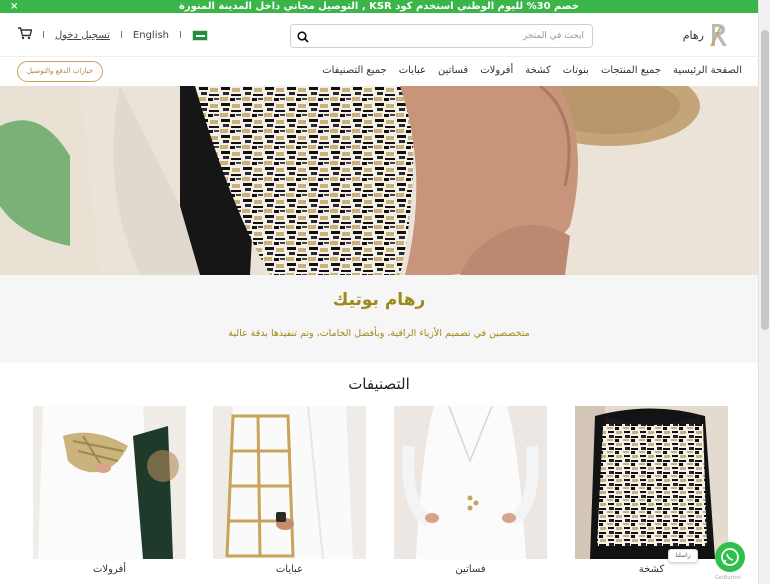  What do you see at coordinates (765, 180) in the screenshot?
I see `scrollbar-thumb` at bounding box center [765, 180].